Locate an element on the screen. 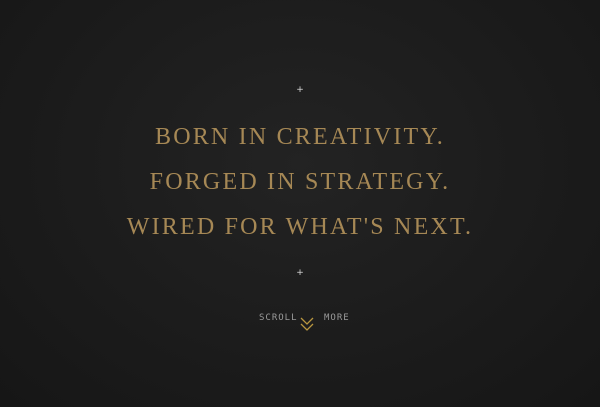 This screenshot has width=600, height=407. tagline-line-3: WIRED FOR WHAT'S NEXT. is located at coordinates (300, 227).